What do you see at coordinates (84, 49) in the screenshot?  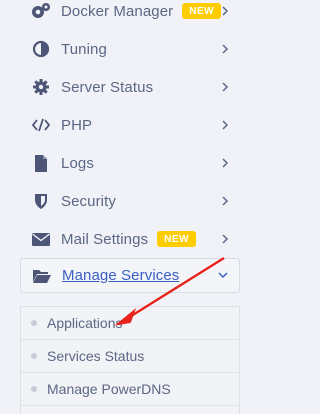 I see `sidebar-item-label: Tuning` at bounding box center [84, 49].